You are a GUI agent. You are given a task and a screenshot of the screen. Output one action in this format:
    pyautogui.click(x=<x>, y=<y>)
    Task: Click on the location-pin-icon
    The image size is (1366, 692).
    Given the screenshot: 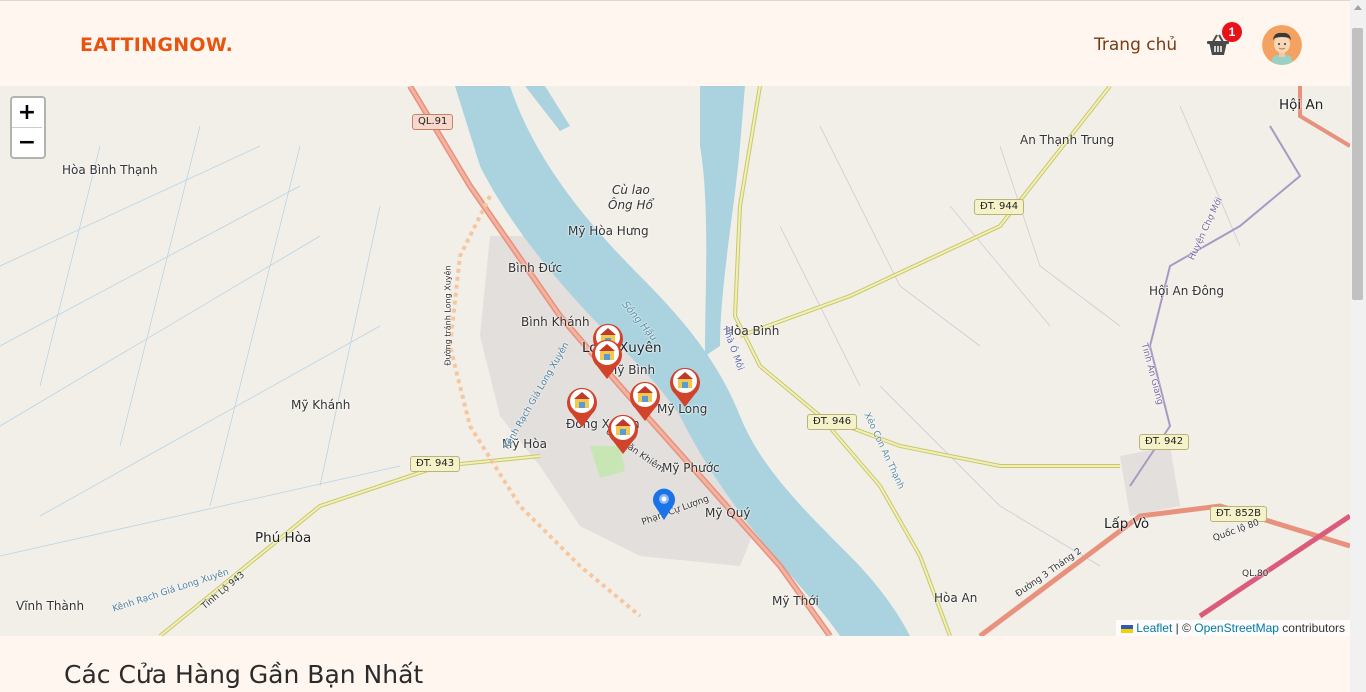 What is the action you would take?
    pyautogui.click(x=664, y=504)
    